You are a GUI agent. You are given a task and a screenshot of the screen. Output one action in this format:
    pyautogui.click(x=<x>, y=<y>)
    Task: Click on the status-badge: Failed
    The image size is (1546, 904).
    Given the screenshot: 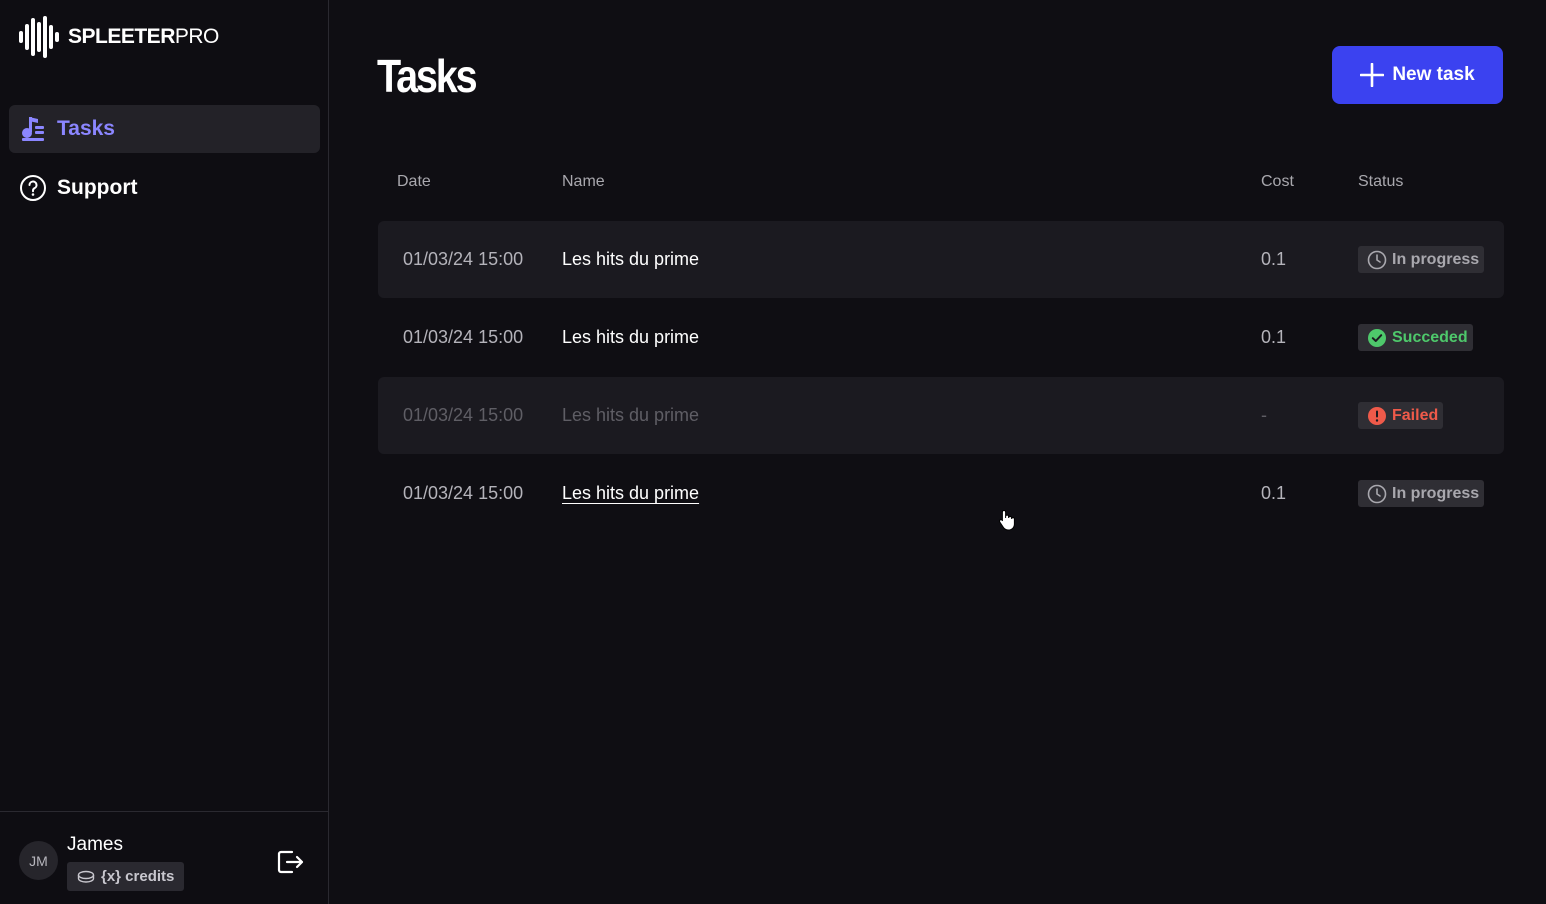 What is the action you would take?
    pyautogui.click(x=1401, y=415)
    